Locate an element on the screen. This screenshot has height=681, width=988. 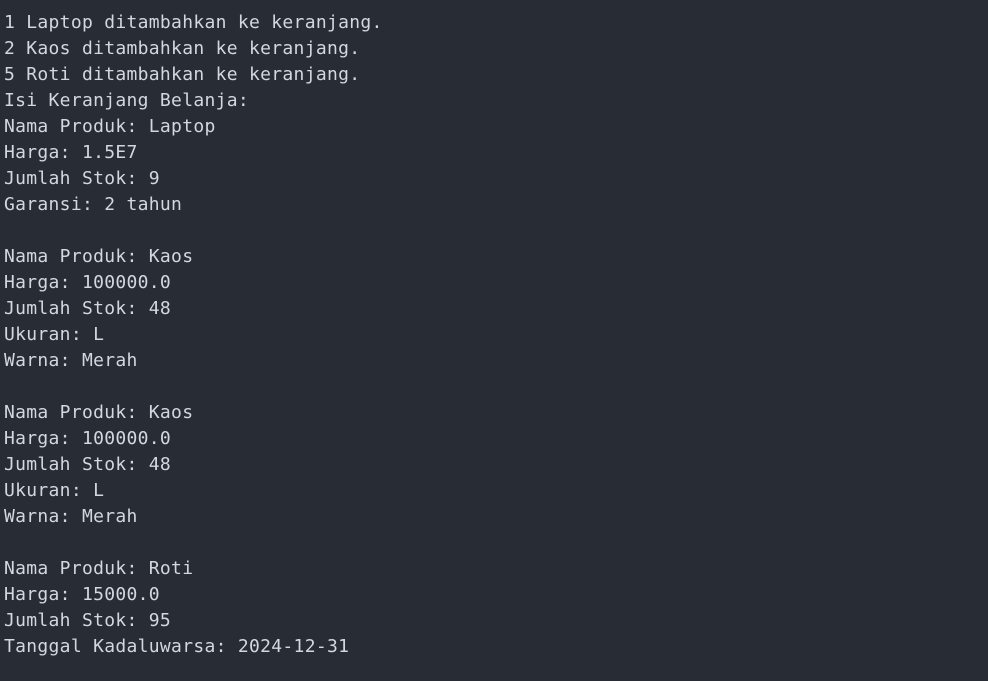
output-line: Harga: 1.5E7 is located at coordinates (71, 152).